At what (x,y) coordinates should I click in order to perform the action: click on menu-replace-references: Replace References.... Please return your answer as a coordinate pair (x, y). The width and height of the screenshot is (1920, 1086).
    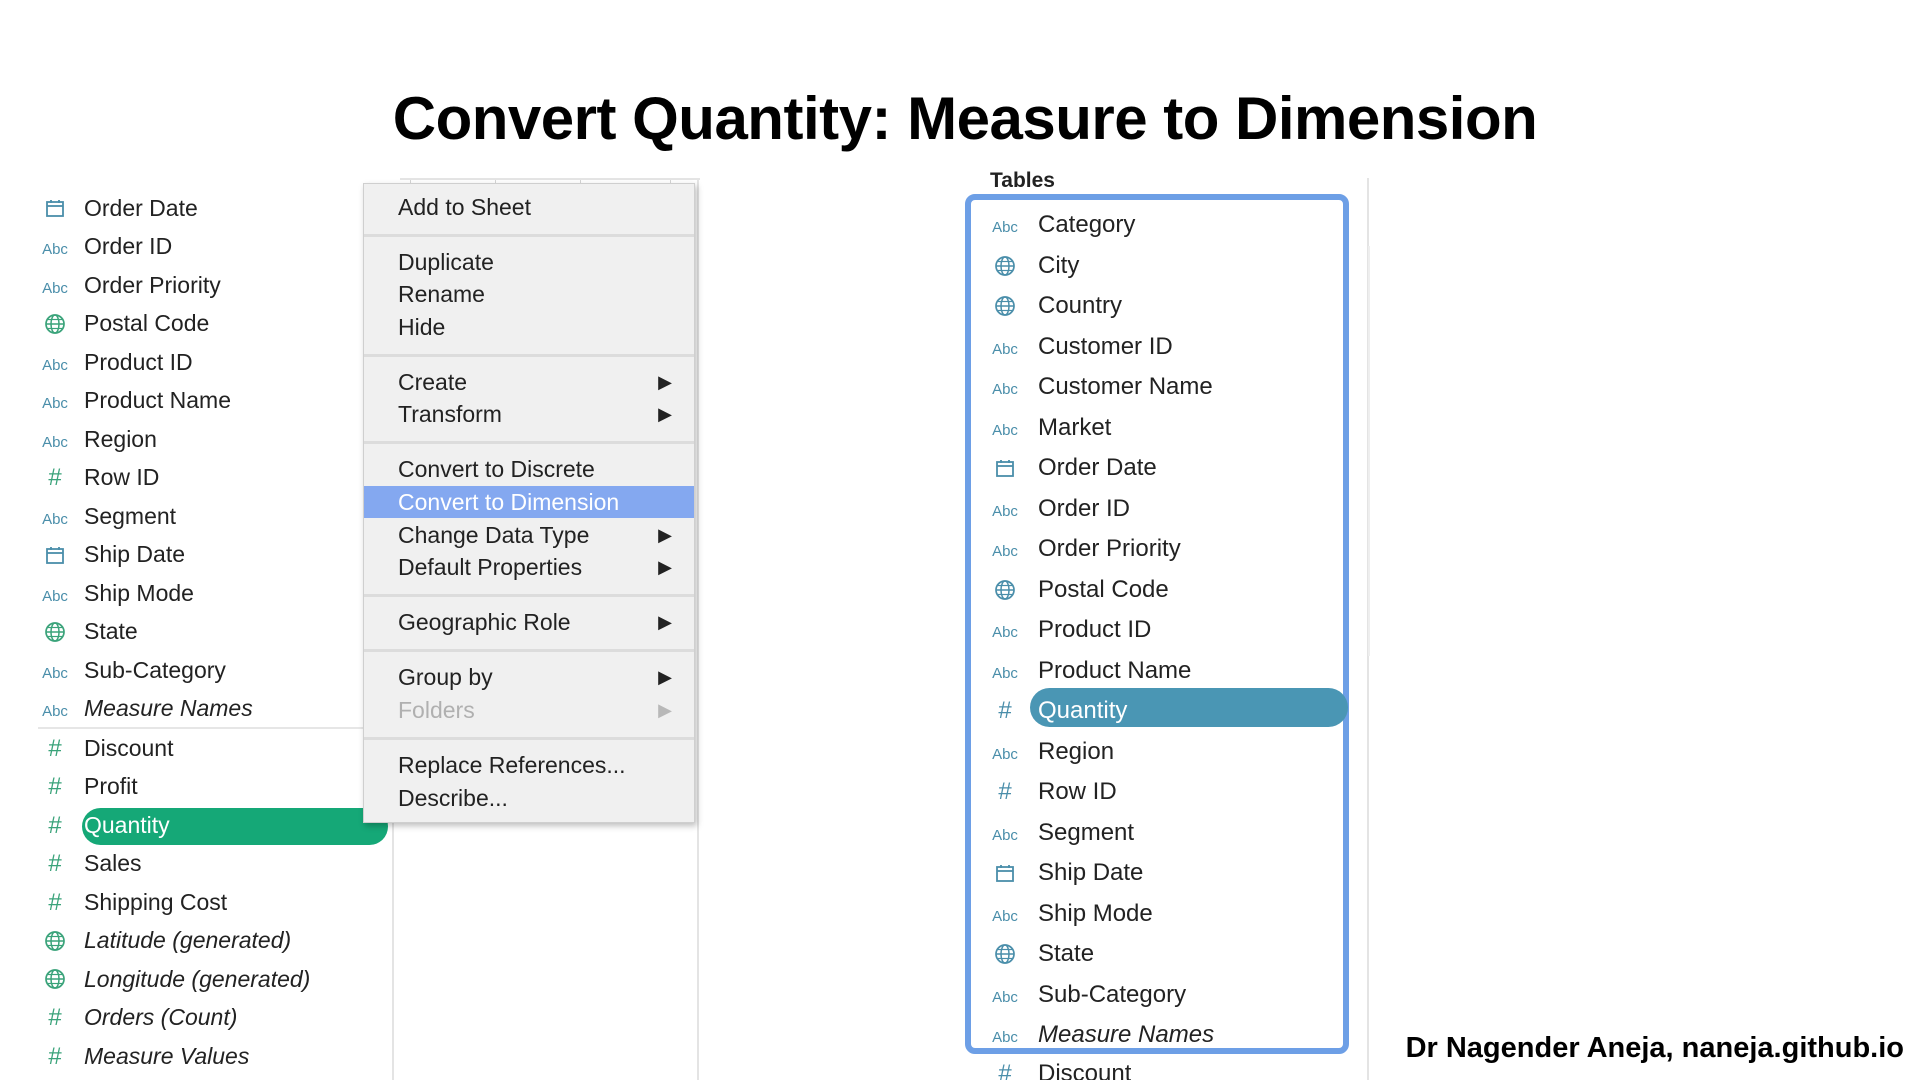
    Looking at the image, I should click on (529, 765).